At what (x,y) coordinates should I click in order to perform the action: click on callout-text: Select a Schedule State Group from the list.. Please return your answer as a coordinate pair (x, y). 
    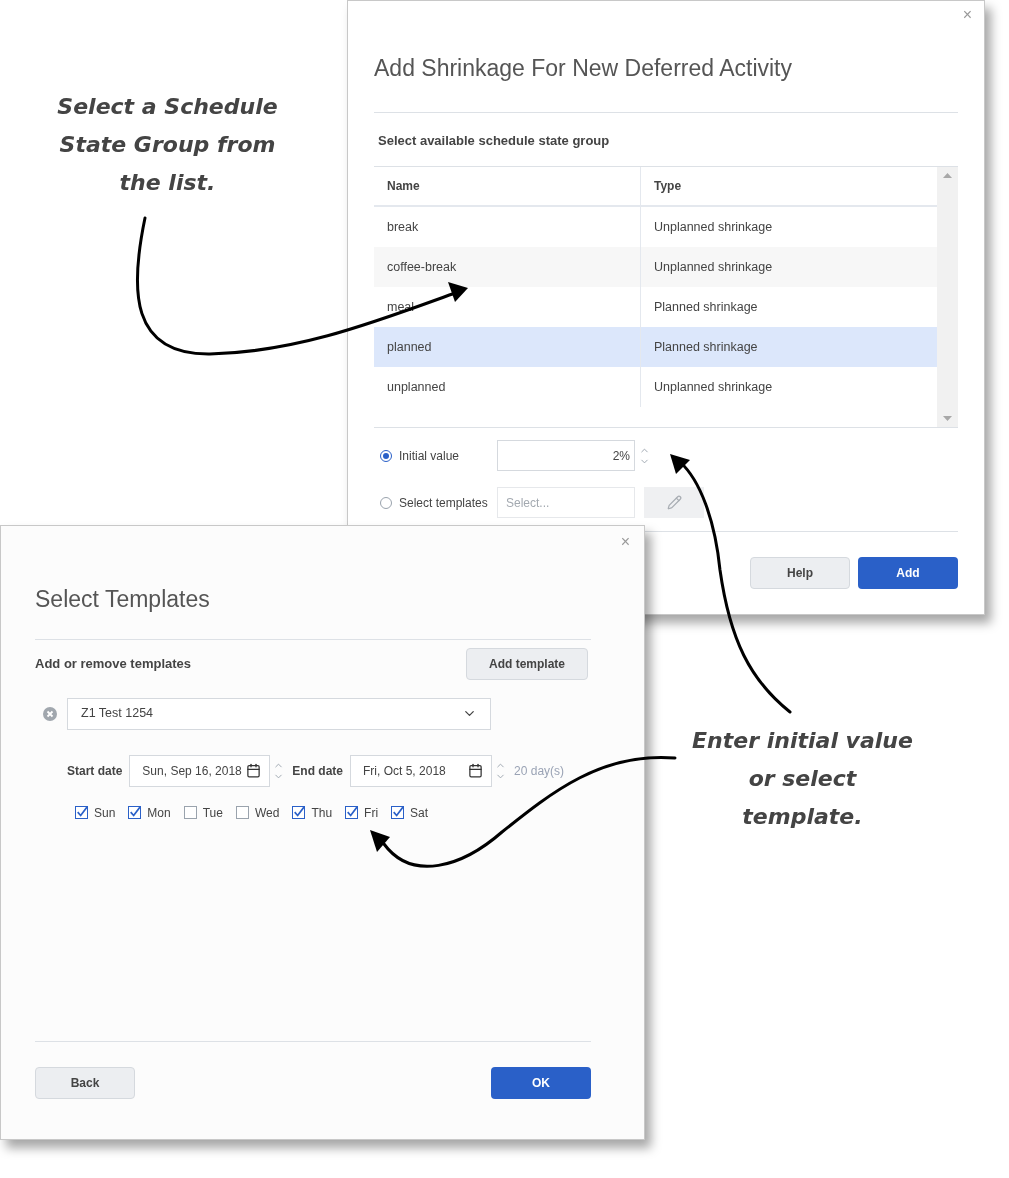
    Looking at the image, I should click on (167, 145).